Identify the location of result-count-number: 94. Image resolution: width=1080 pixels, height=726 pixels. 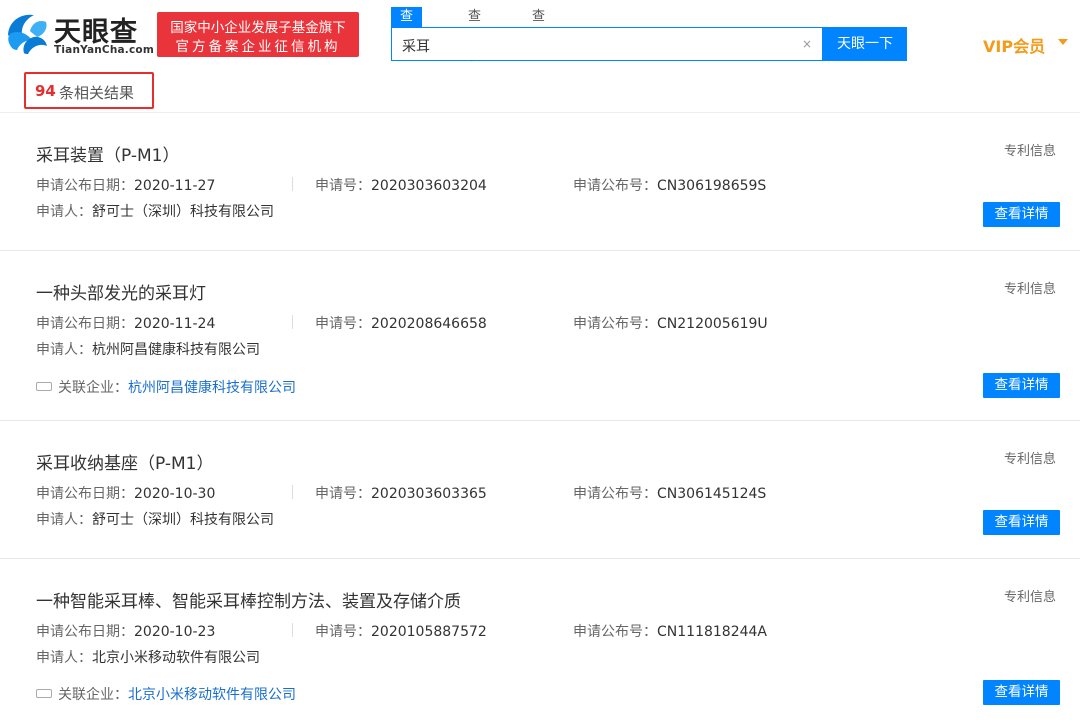
(45, 91).